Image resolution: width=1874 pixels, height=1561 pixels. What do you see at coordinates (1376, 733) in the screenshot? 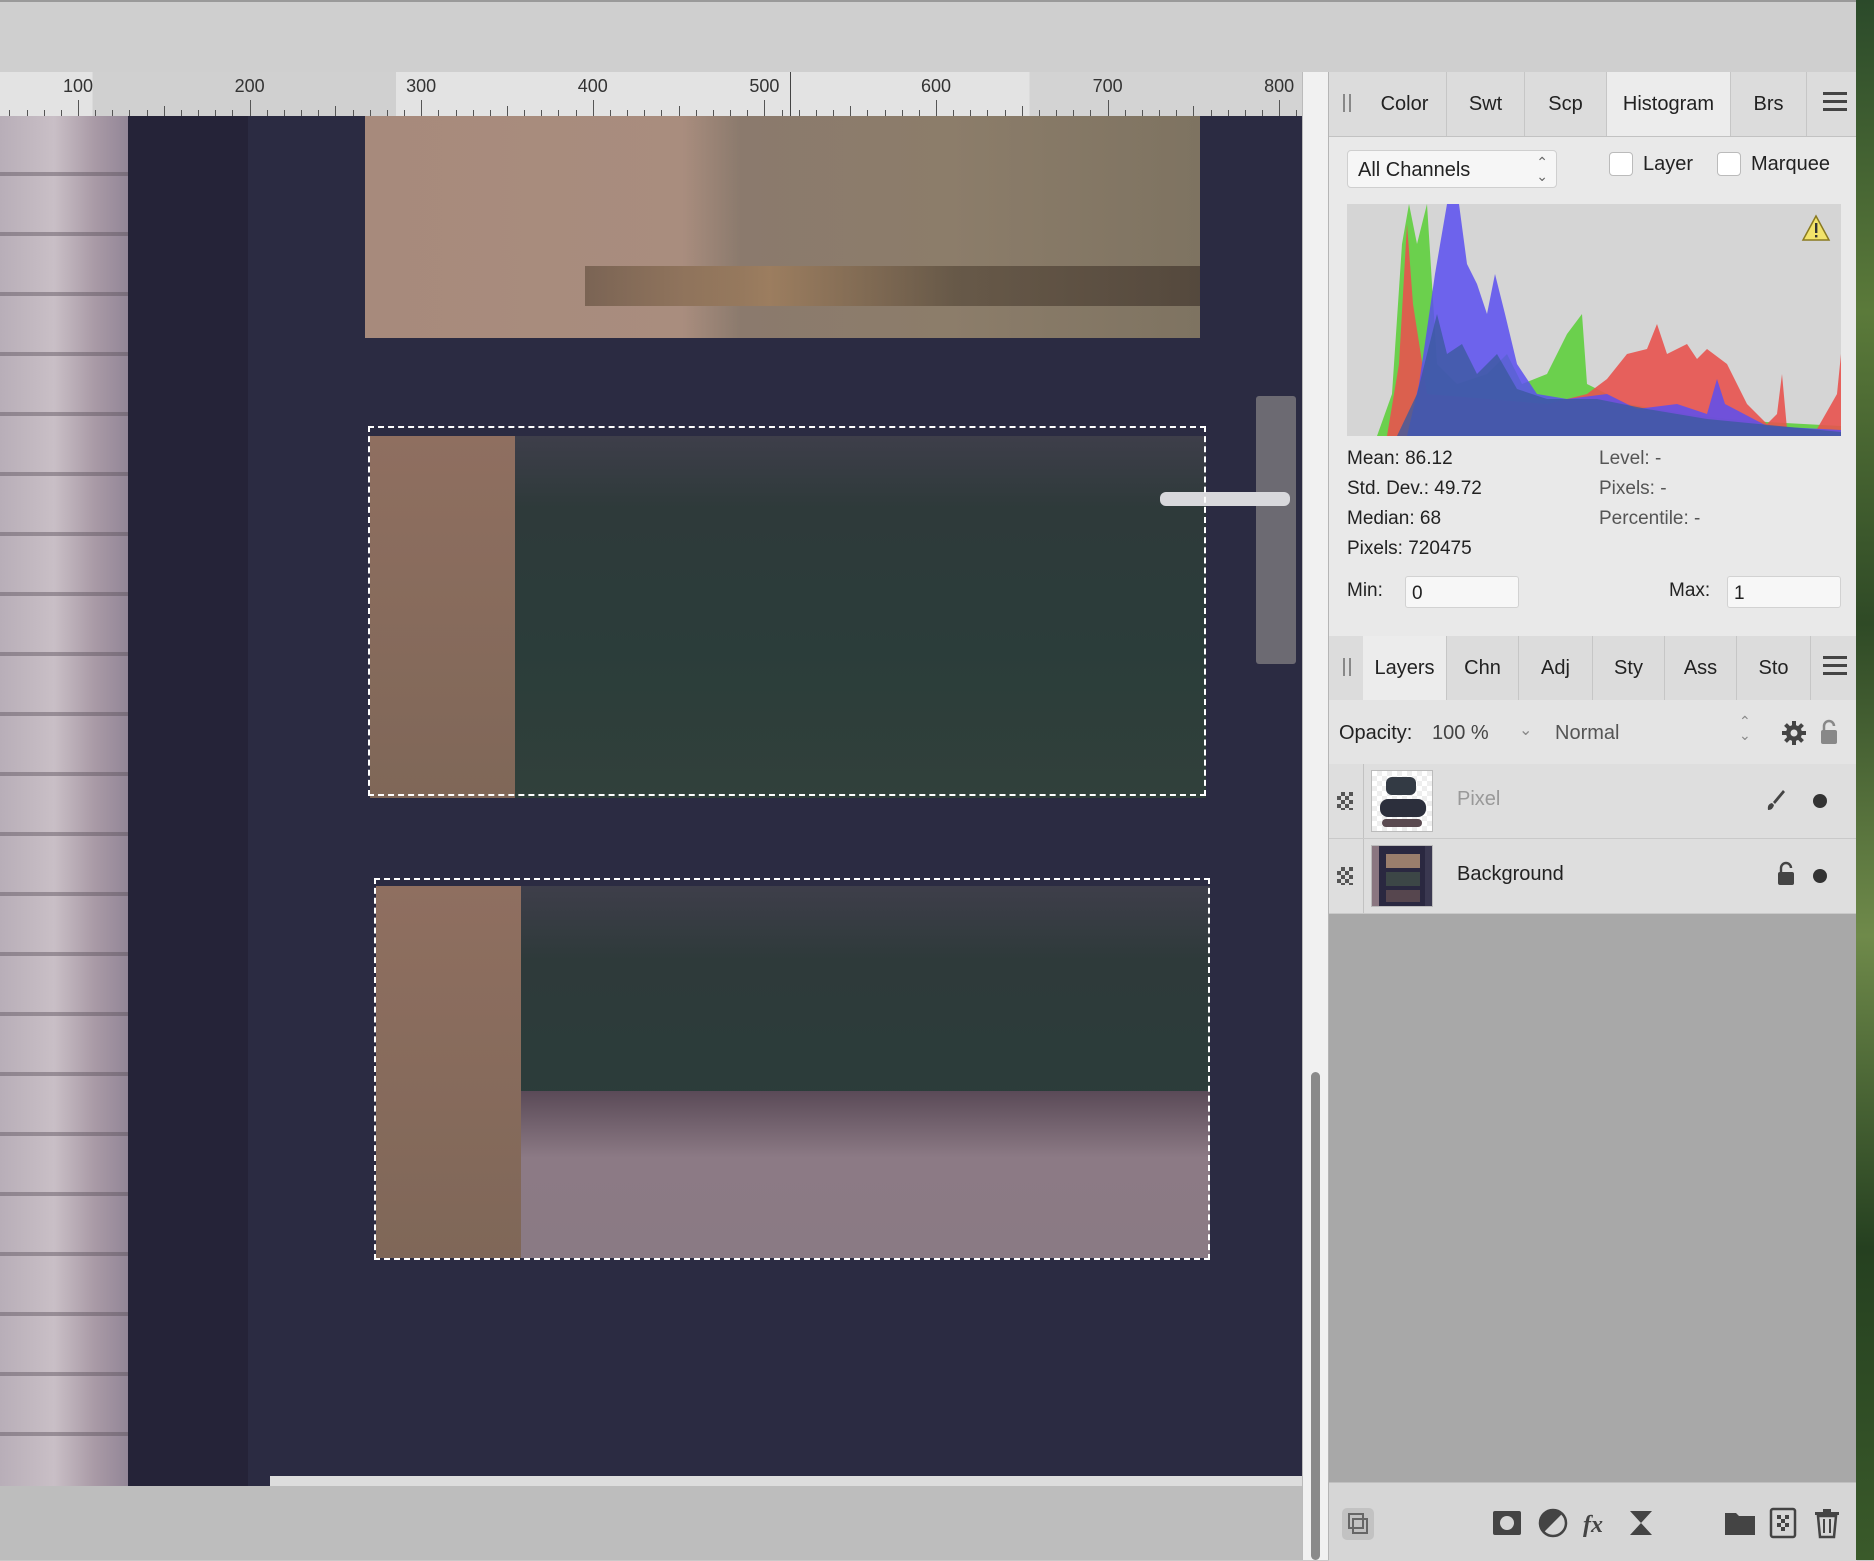
I see `opacity-label: Opacity:` at bounding box center [1376, 733].